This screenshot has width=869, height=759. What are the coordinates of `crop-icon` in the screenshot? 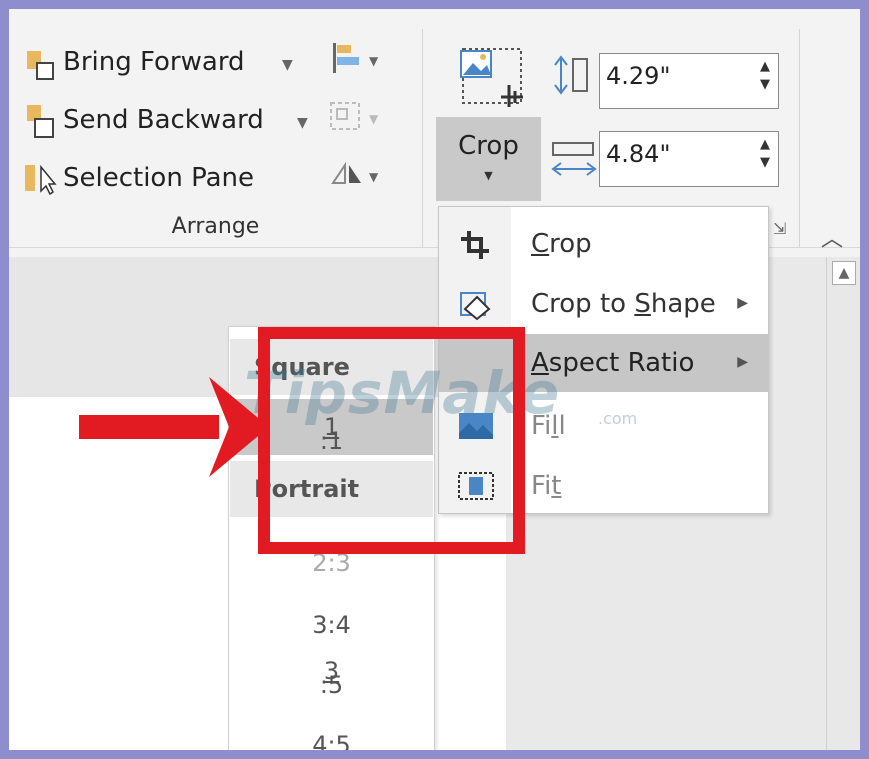 It's located at (475, 245).